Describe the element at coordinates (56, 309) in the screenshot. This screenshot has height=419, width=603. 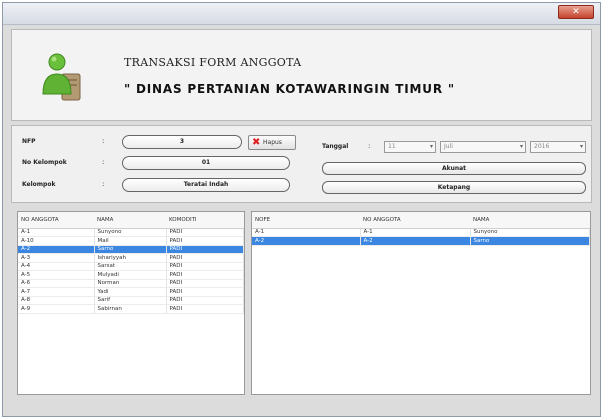
I see `table-cell: A-9` at that location.